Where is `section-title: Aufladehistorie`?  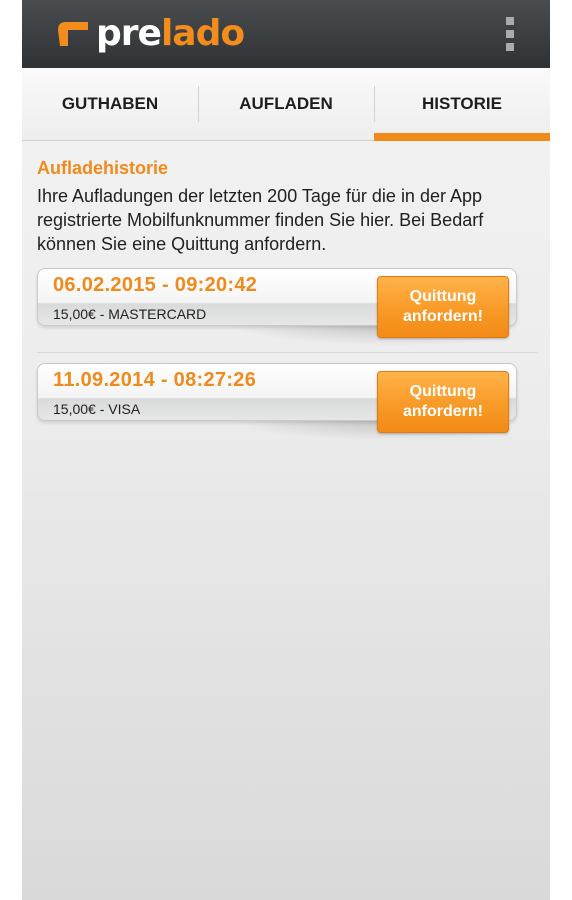
section-title: Aufladehistorie is located at coordinates (103, 168).